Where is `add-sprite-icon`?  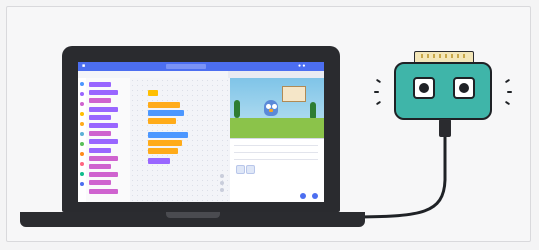 add-sprite-icon is located at coordinates (303, 196).